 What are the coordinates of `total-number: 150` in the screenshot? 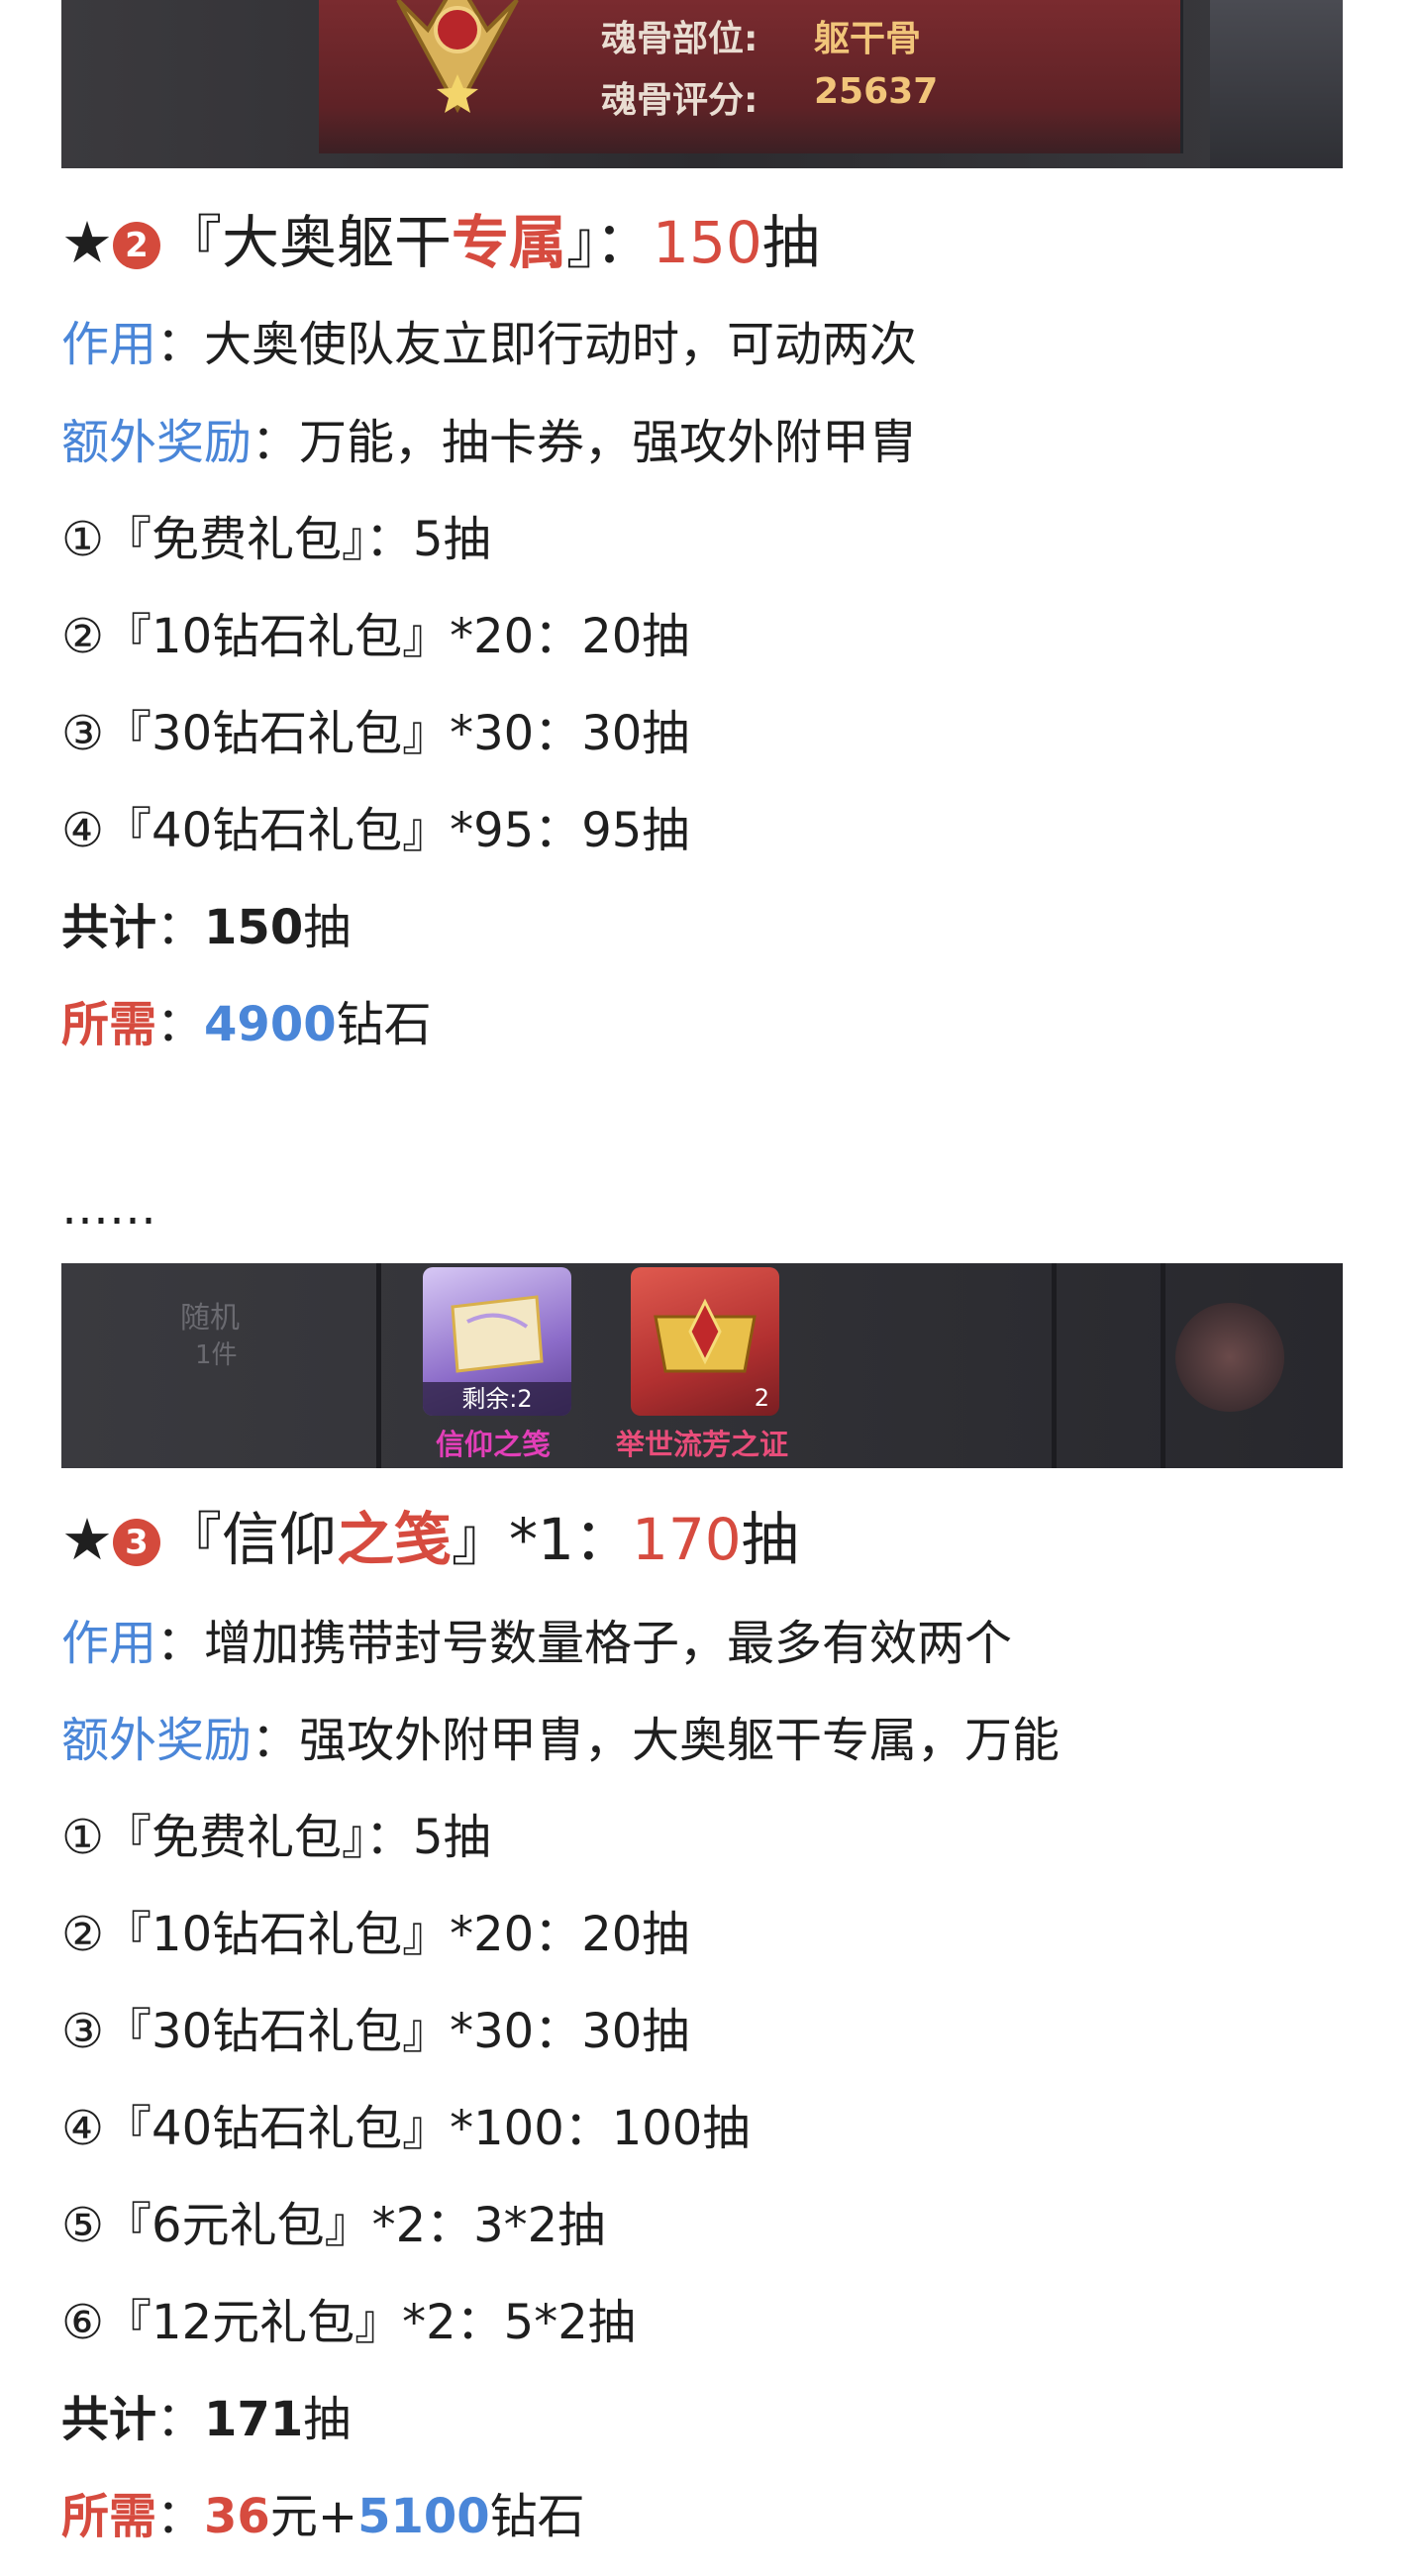 It's located at (254, 928).